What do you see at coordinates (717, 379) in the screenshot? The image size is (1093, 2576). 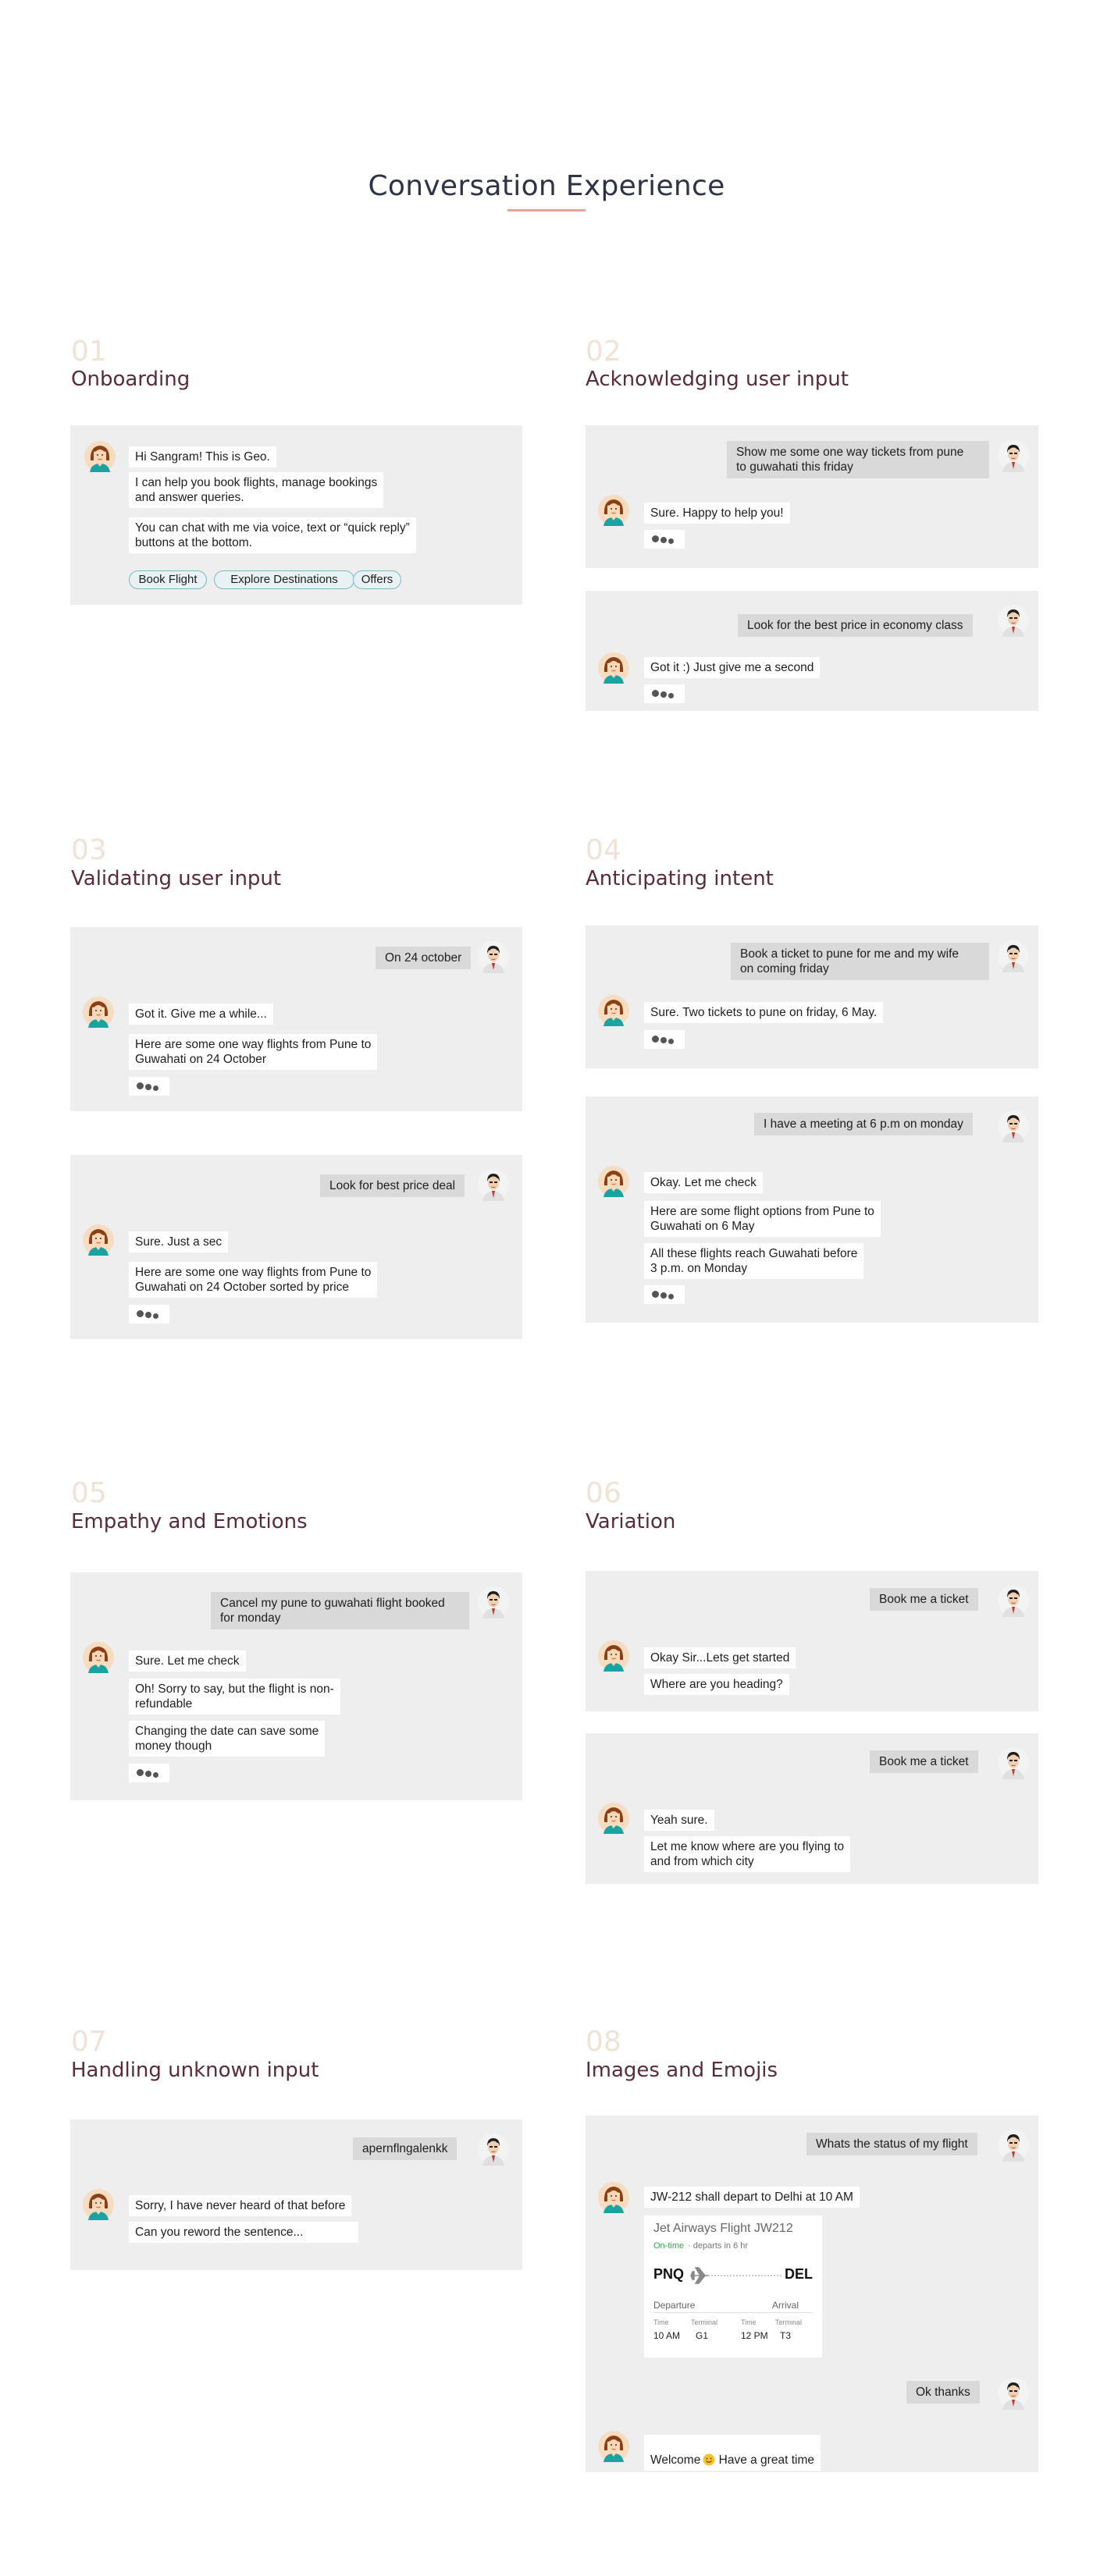 I see `section-title: Acknowledging user input` at bounding box center [717, 379].